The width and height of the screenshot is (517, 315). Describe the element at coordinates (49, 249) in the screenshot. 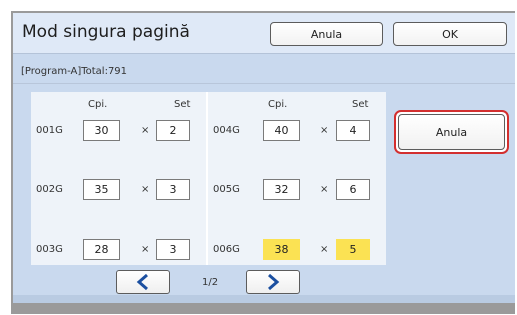

I see `row-id: 003G` at that location.